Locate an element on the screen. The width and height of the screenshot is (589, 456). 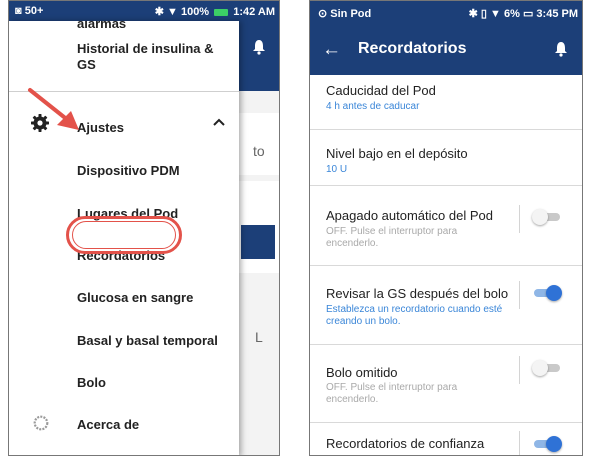
confidence-reminders-toggle is located at coordinates (547, 444).